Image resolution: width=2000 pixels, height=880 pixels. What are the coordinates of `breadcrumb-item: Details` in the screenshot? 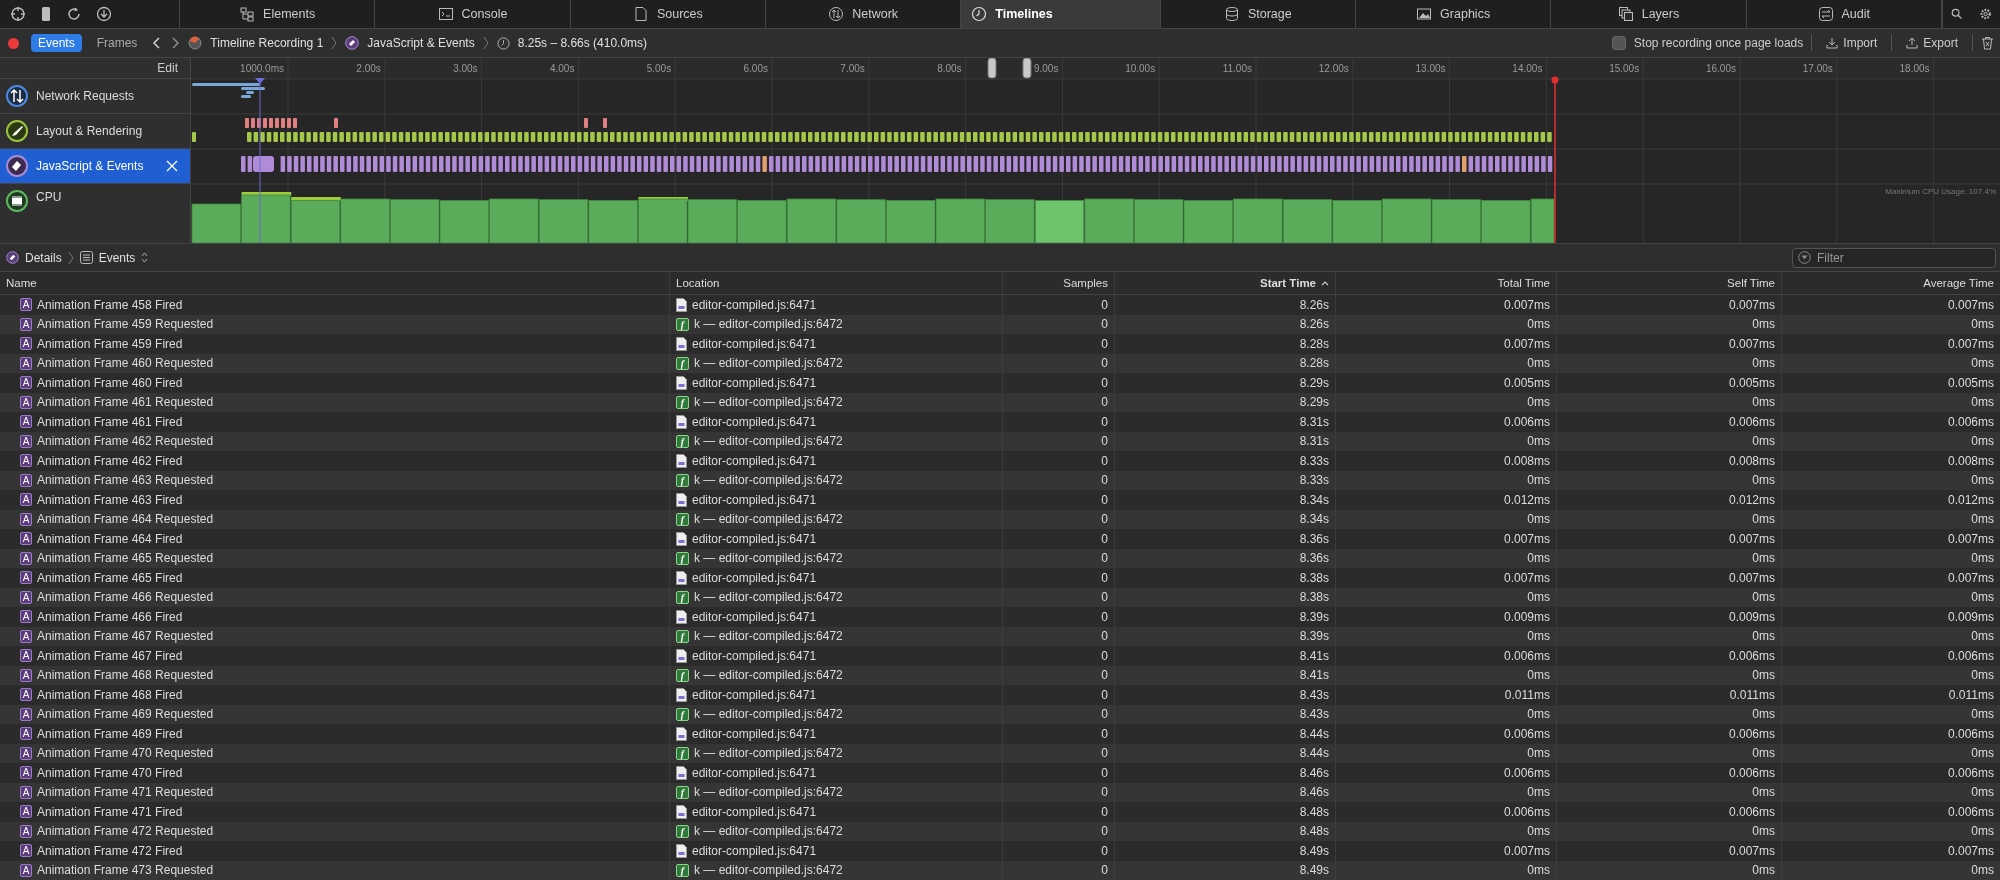 It's located at (43, 257).